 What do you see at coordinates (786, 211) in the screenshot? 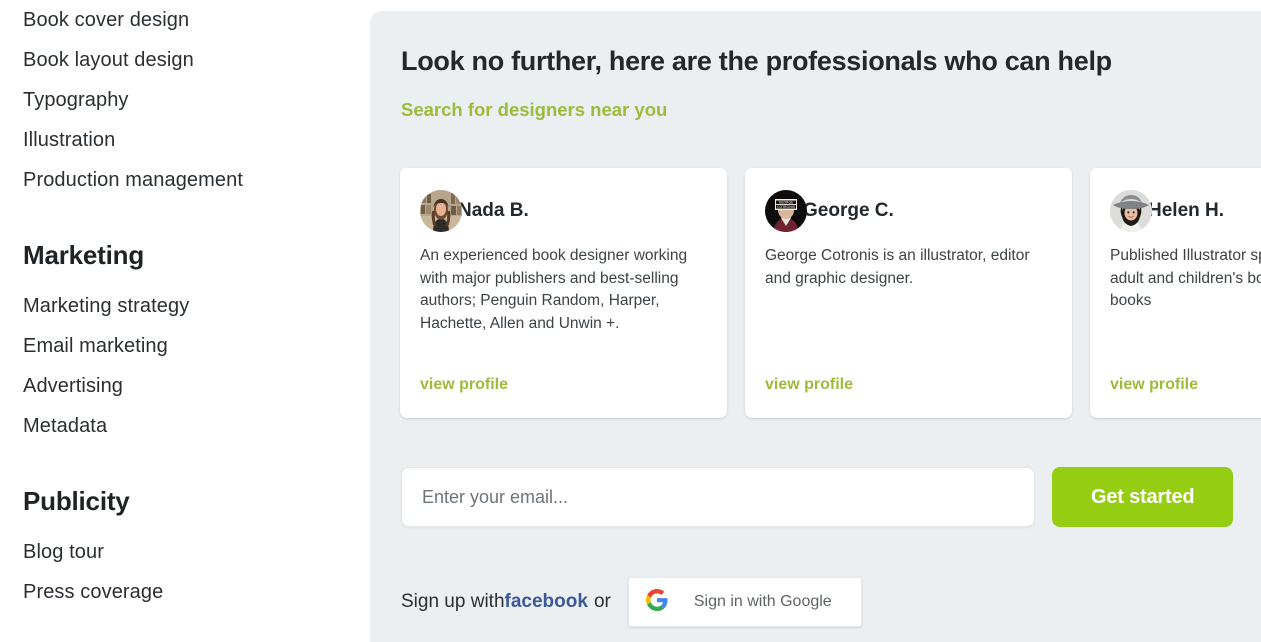
I see `photo-dark-portrait-avatar: GEORGE COTRONIS` at bounding box center [786, 211].